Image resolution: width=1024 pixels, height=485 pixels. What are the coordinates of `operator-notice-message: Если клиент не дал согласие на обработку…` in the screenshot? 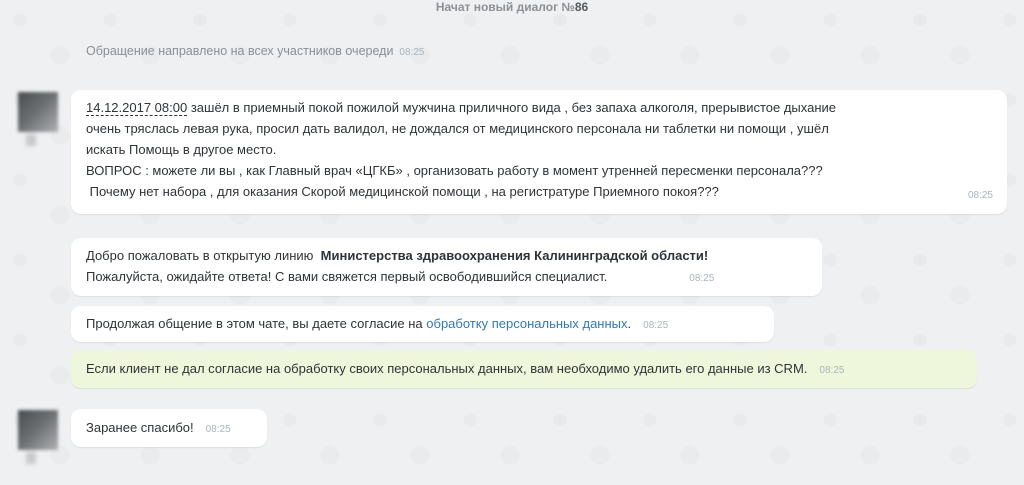 It's located at (524, 369).